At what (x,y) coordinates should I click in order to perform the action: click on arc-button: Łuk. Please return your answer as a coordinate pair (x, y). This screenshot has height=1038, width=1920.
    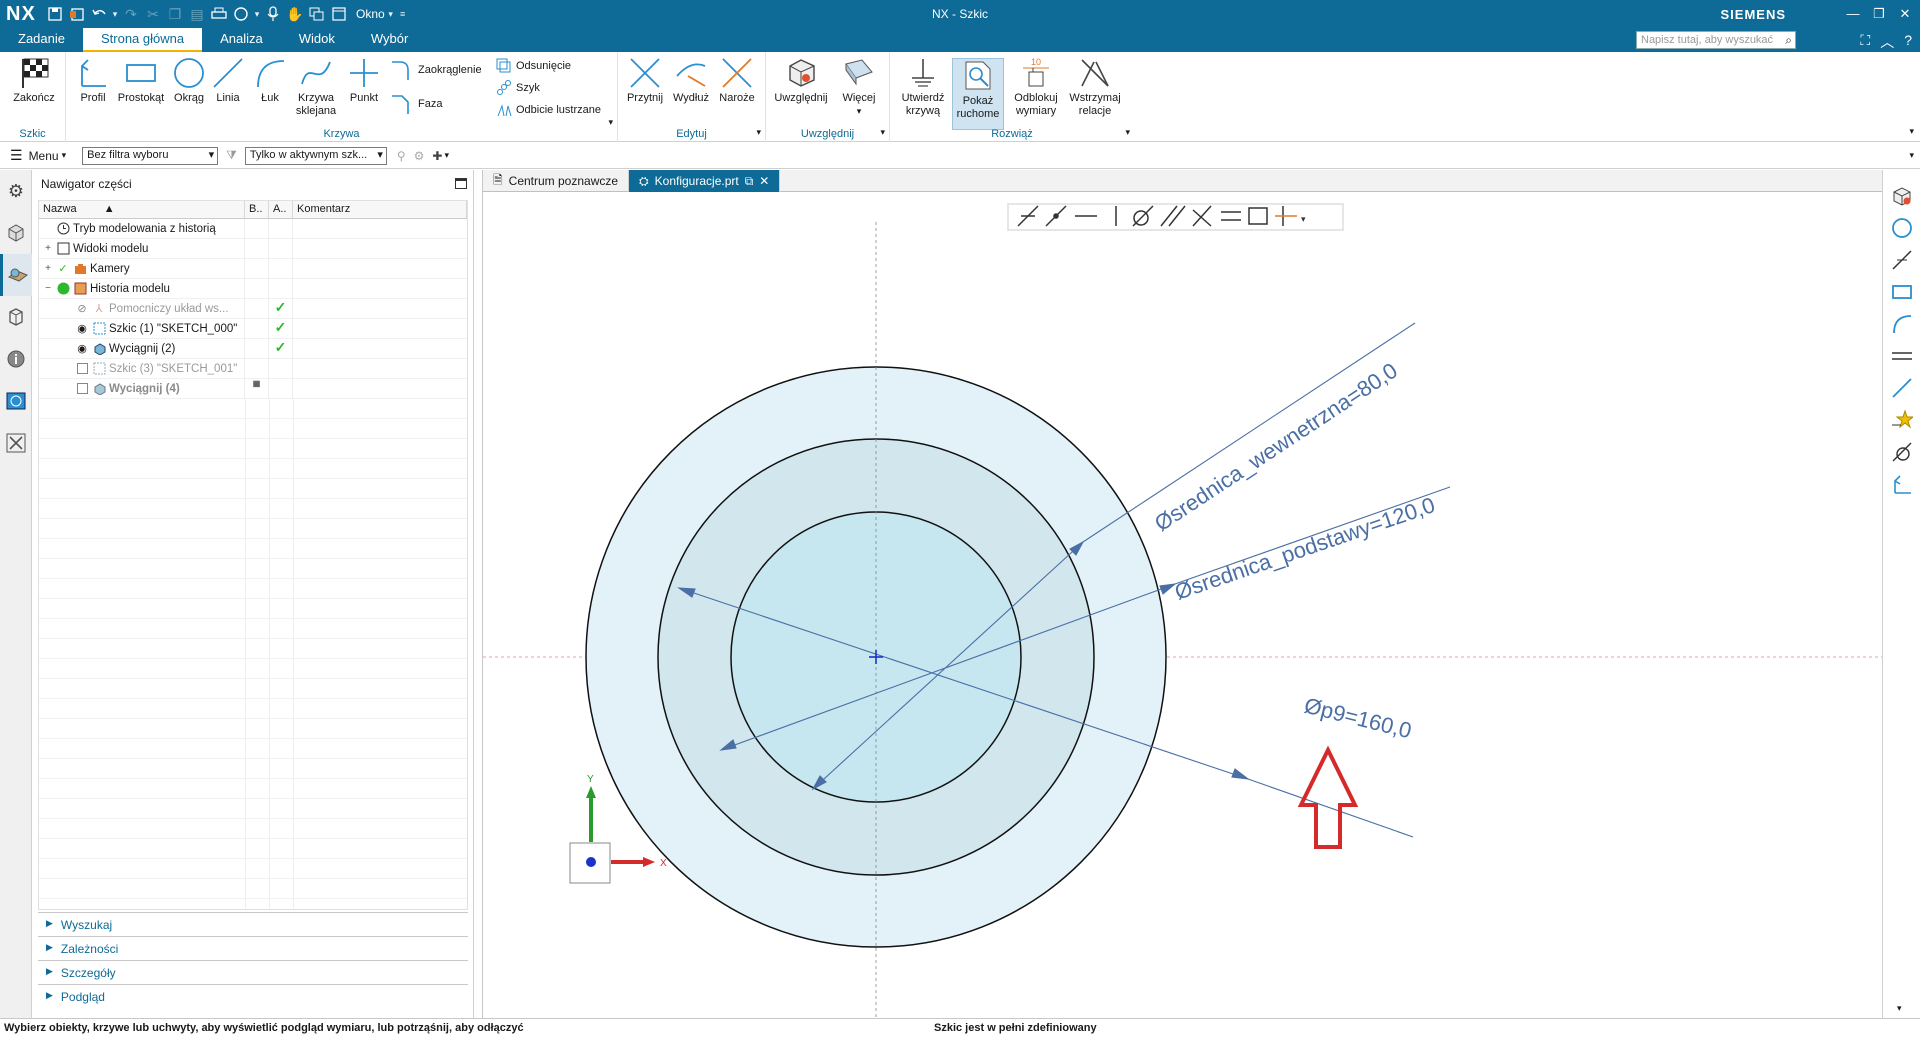
    Looking at the image, I should click on (270, 80).